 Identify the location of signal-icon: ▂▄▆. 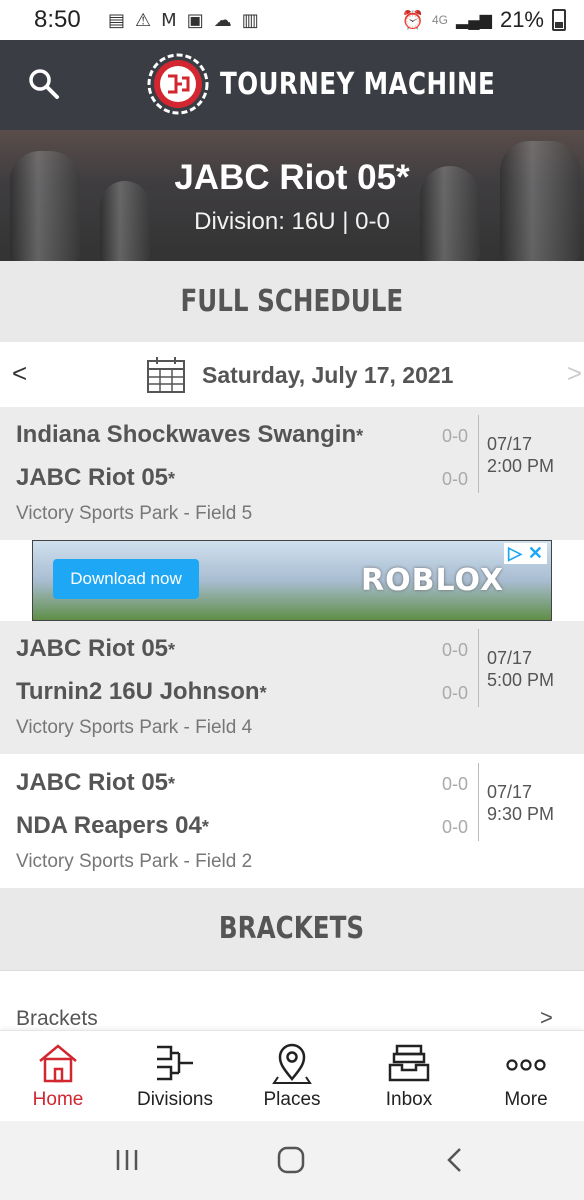
(474, 20).